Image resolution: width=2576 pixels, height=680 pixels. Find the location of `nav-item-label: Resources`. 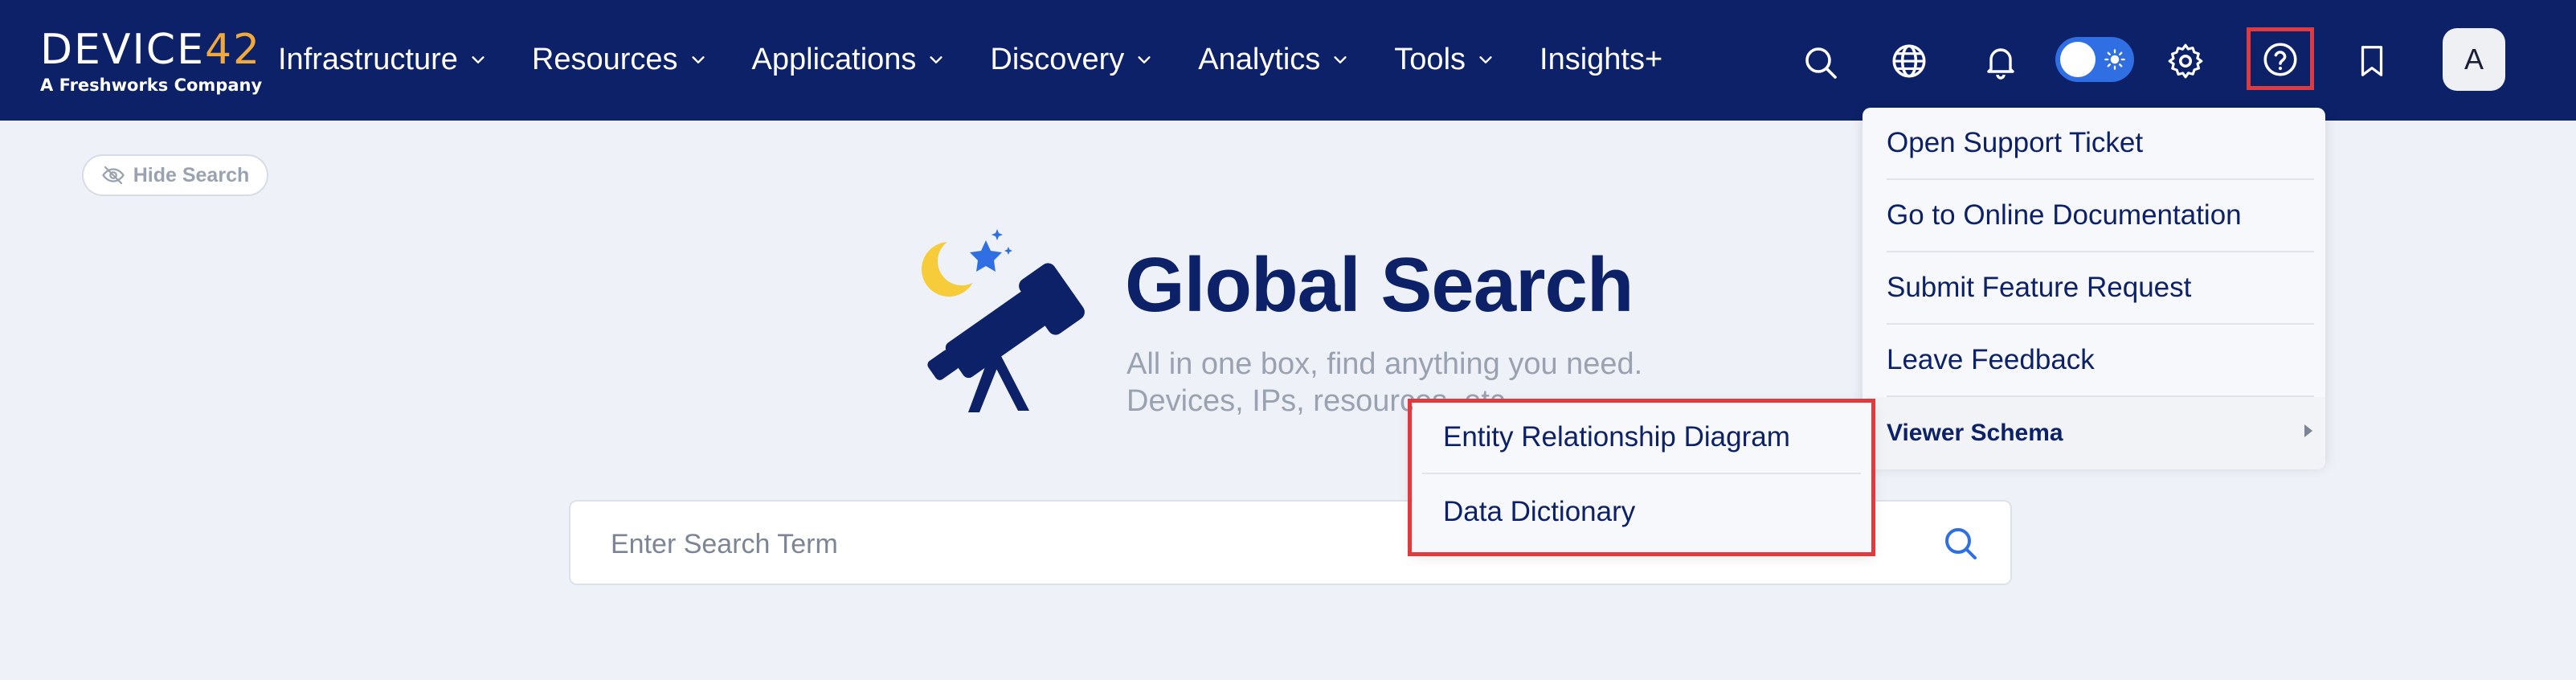

nav-item-label: Resources is located at coordinates (604, 59).